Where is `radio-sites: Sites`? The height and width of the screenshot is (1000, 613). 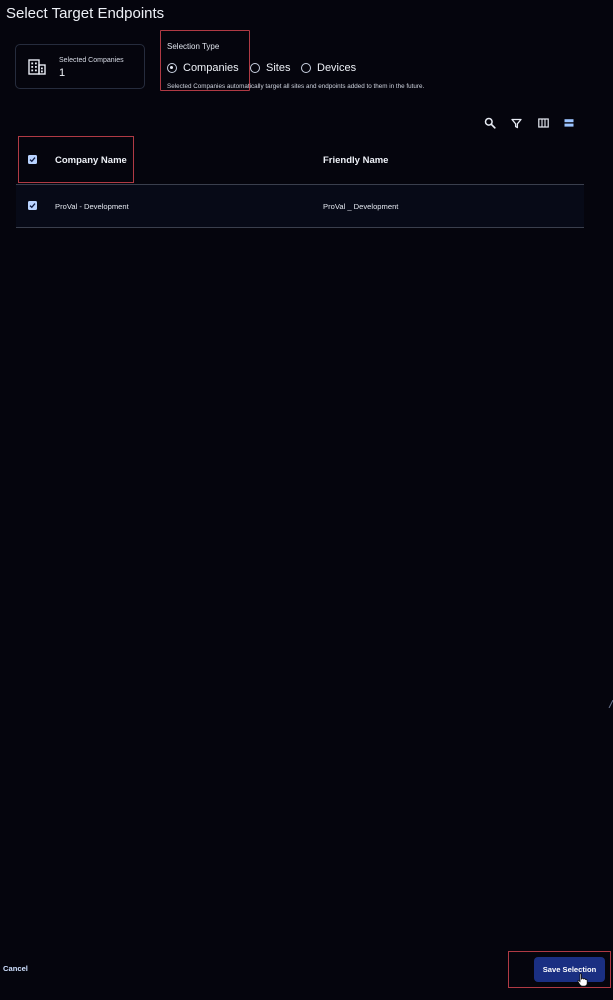 radio-sites: Sites is located at coordinates (270, 68).